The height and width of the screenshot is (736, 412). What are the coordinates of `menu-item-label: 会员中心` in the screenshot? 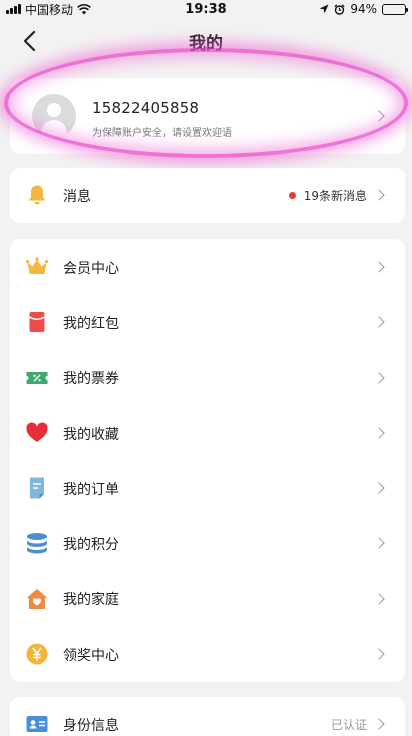 It's located at (91, 268).